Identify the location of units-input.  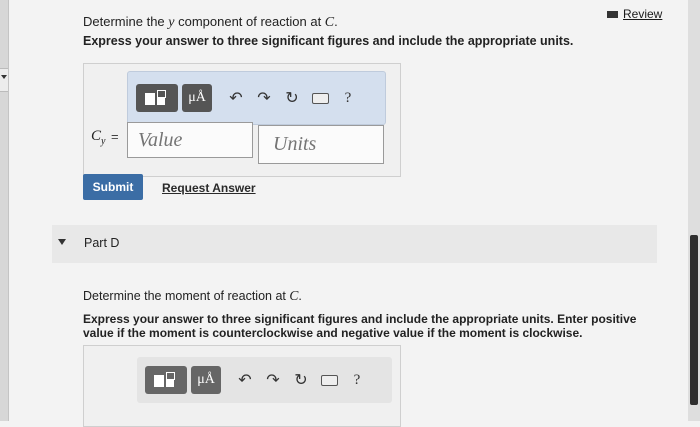
(321, 144).